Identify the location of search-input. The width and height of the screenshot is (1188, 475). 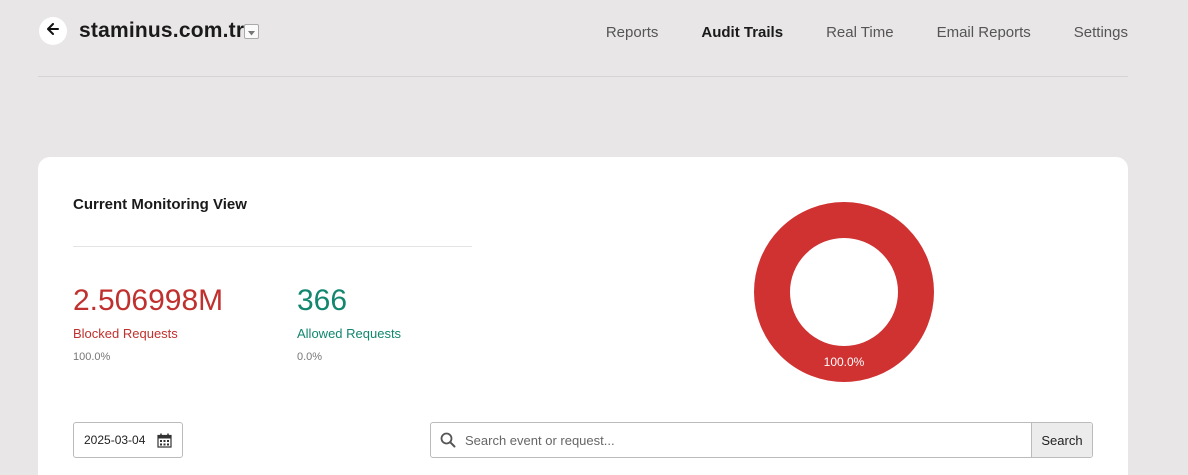
(748, 440).